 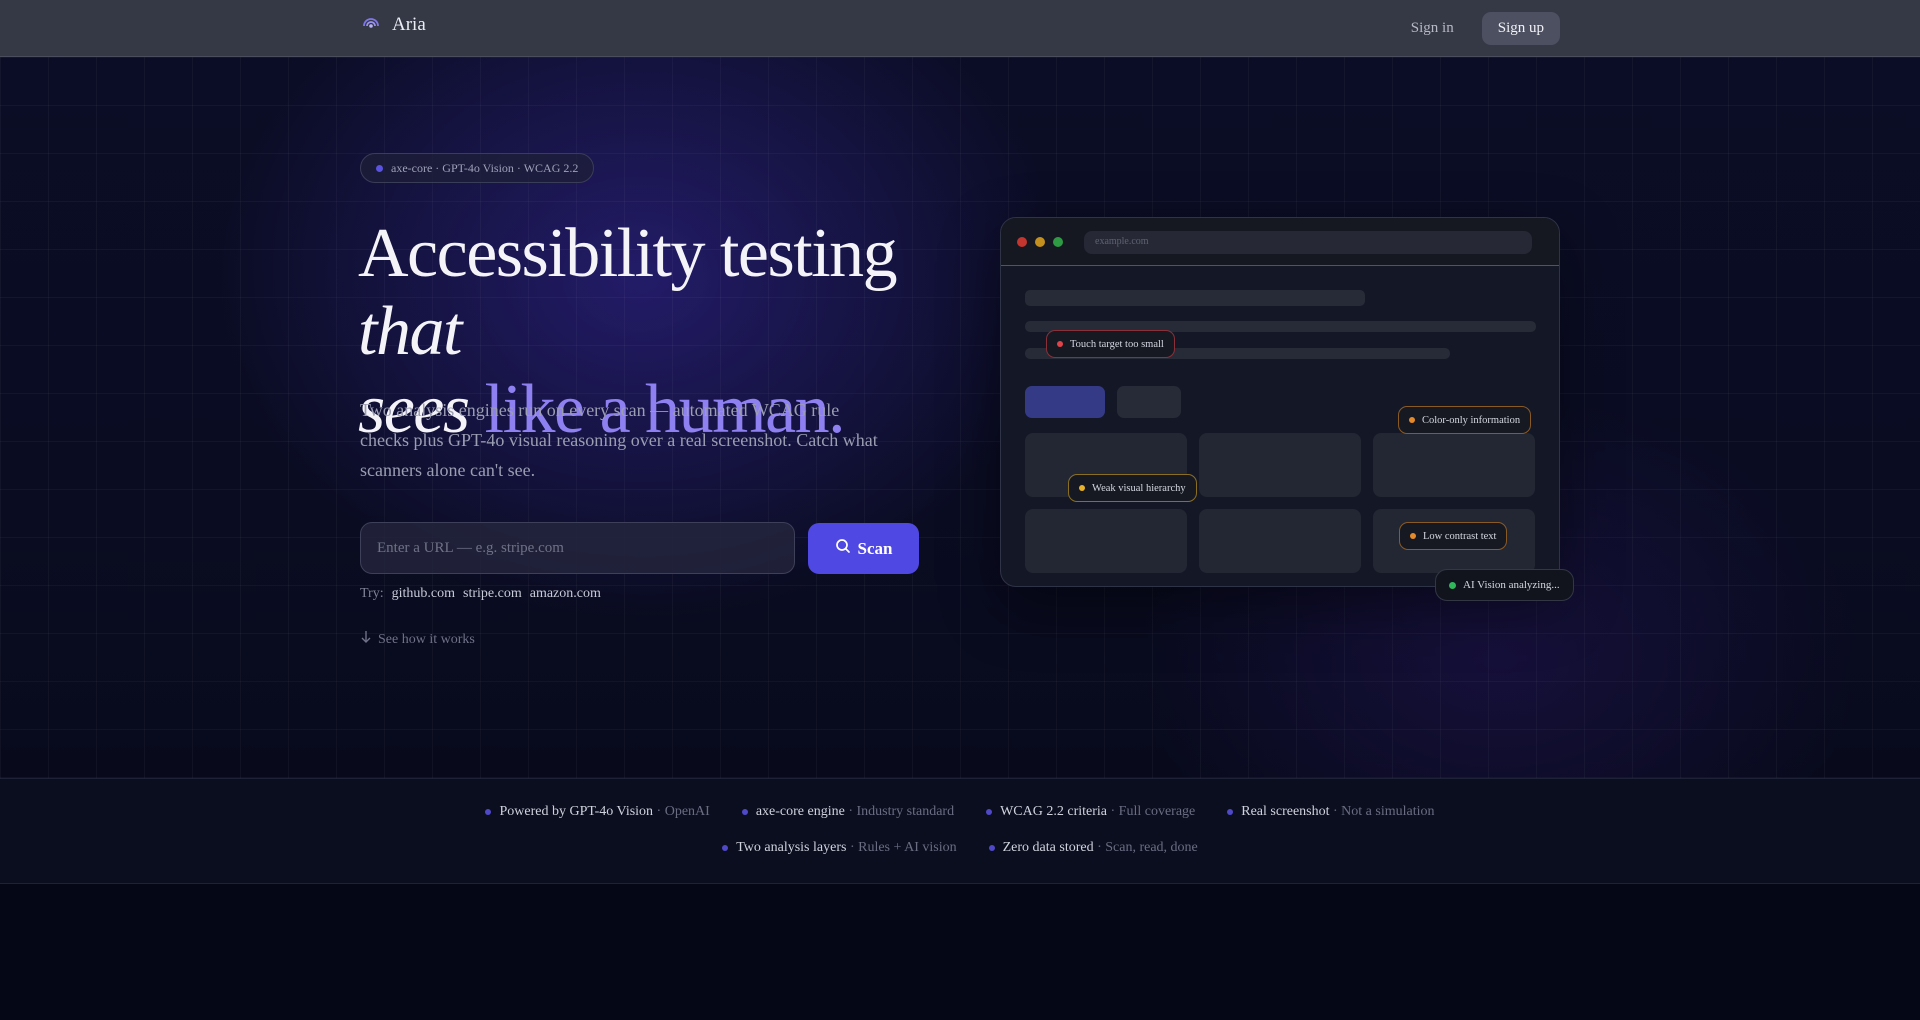 I want to click on issue-tag-low-contrast: Low contrast text, so click(x=1453, y=536).